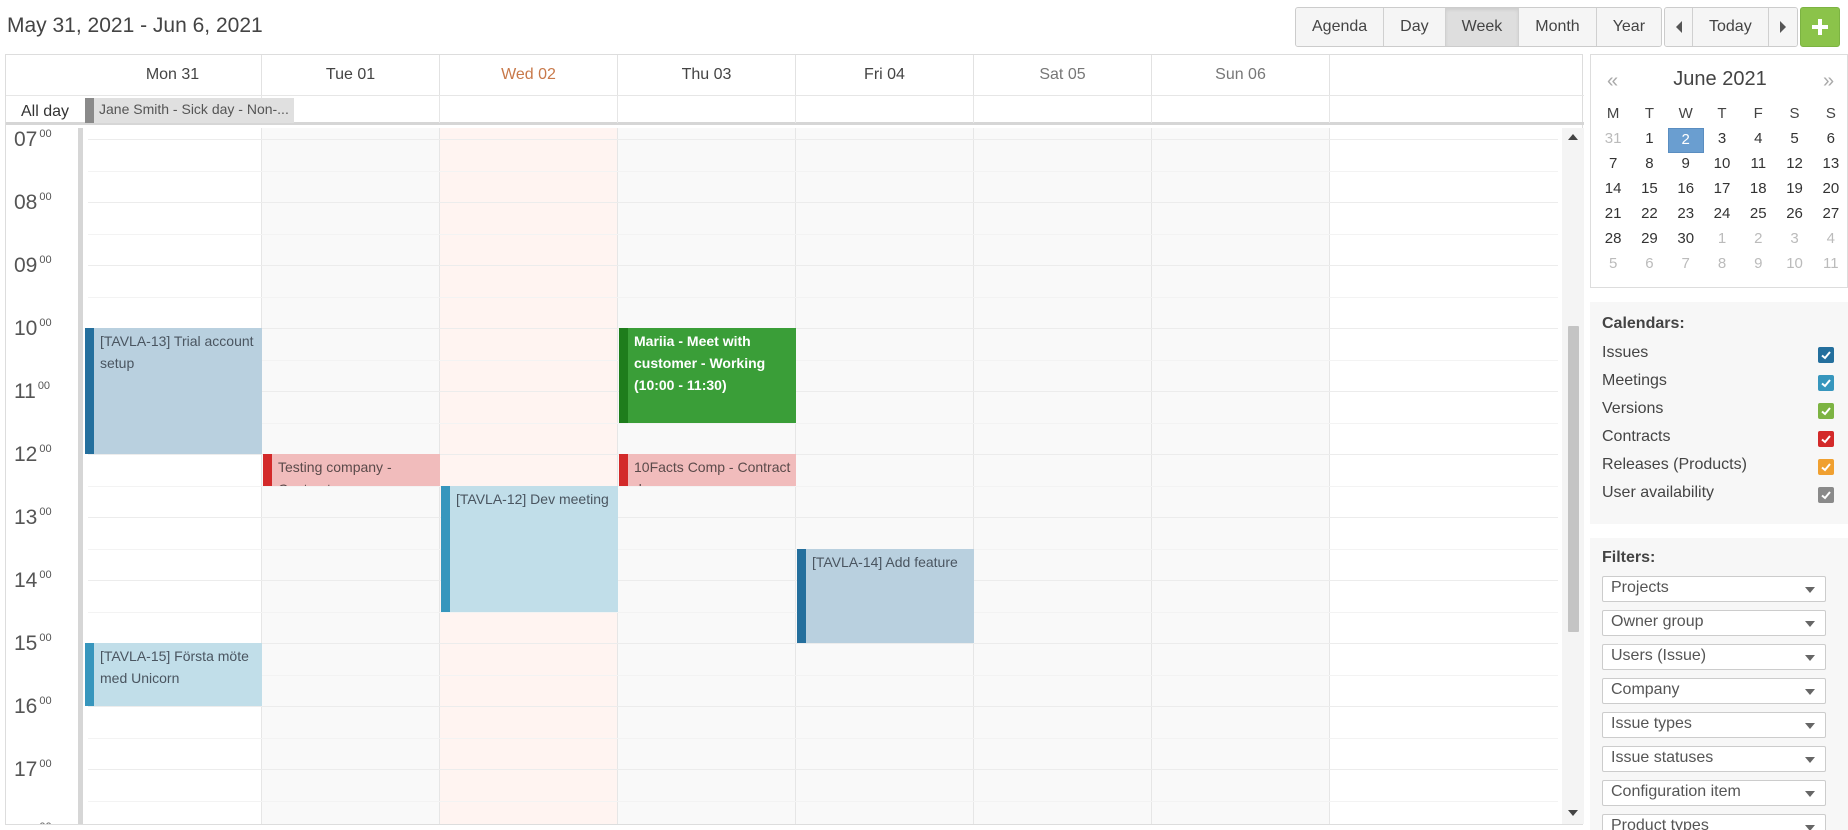 The image size is (1848, 830). I want to click on day-header: Wed 02, so click(529, 75).